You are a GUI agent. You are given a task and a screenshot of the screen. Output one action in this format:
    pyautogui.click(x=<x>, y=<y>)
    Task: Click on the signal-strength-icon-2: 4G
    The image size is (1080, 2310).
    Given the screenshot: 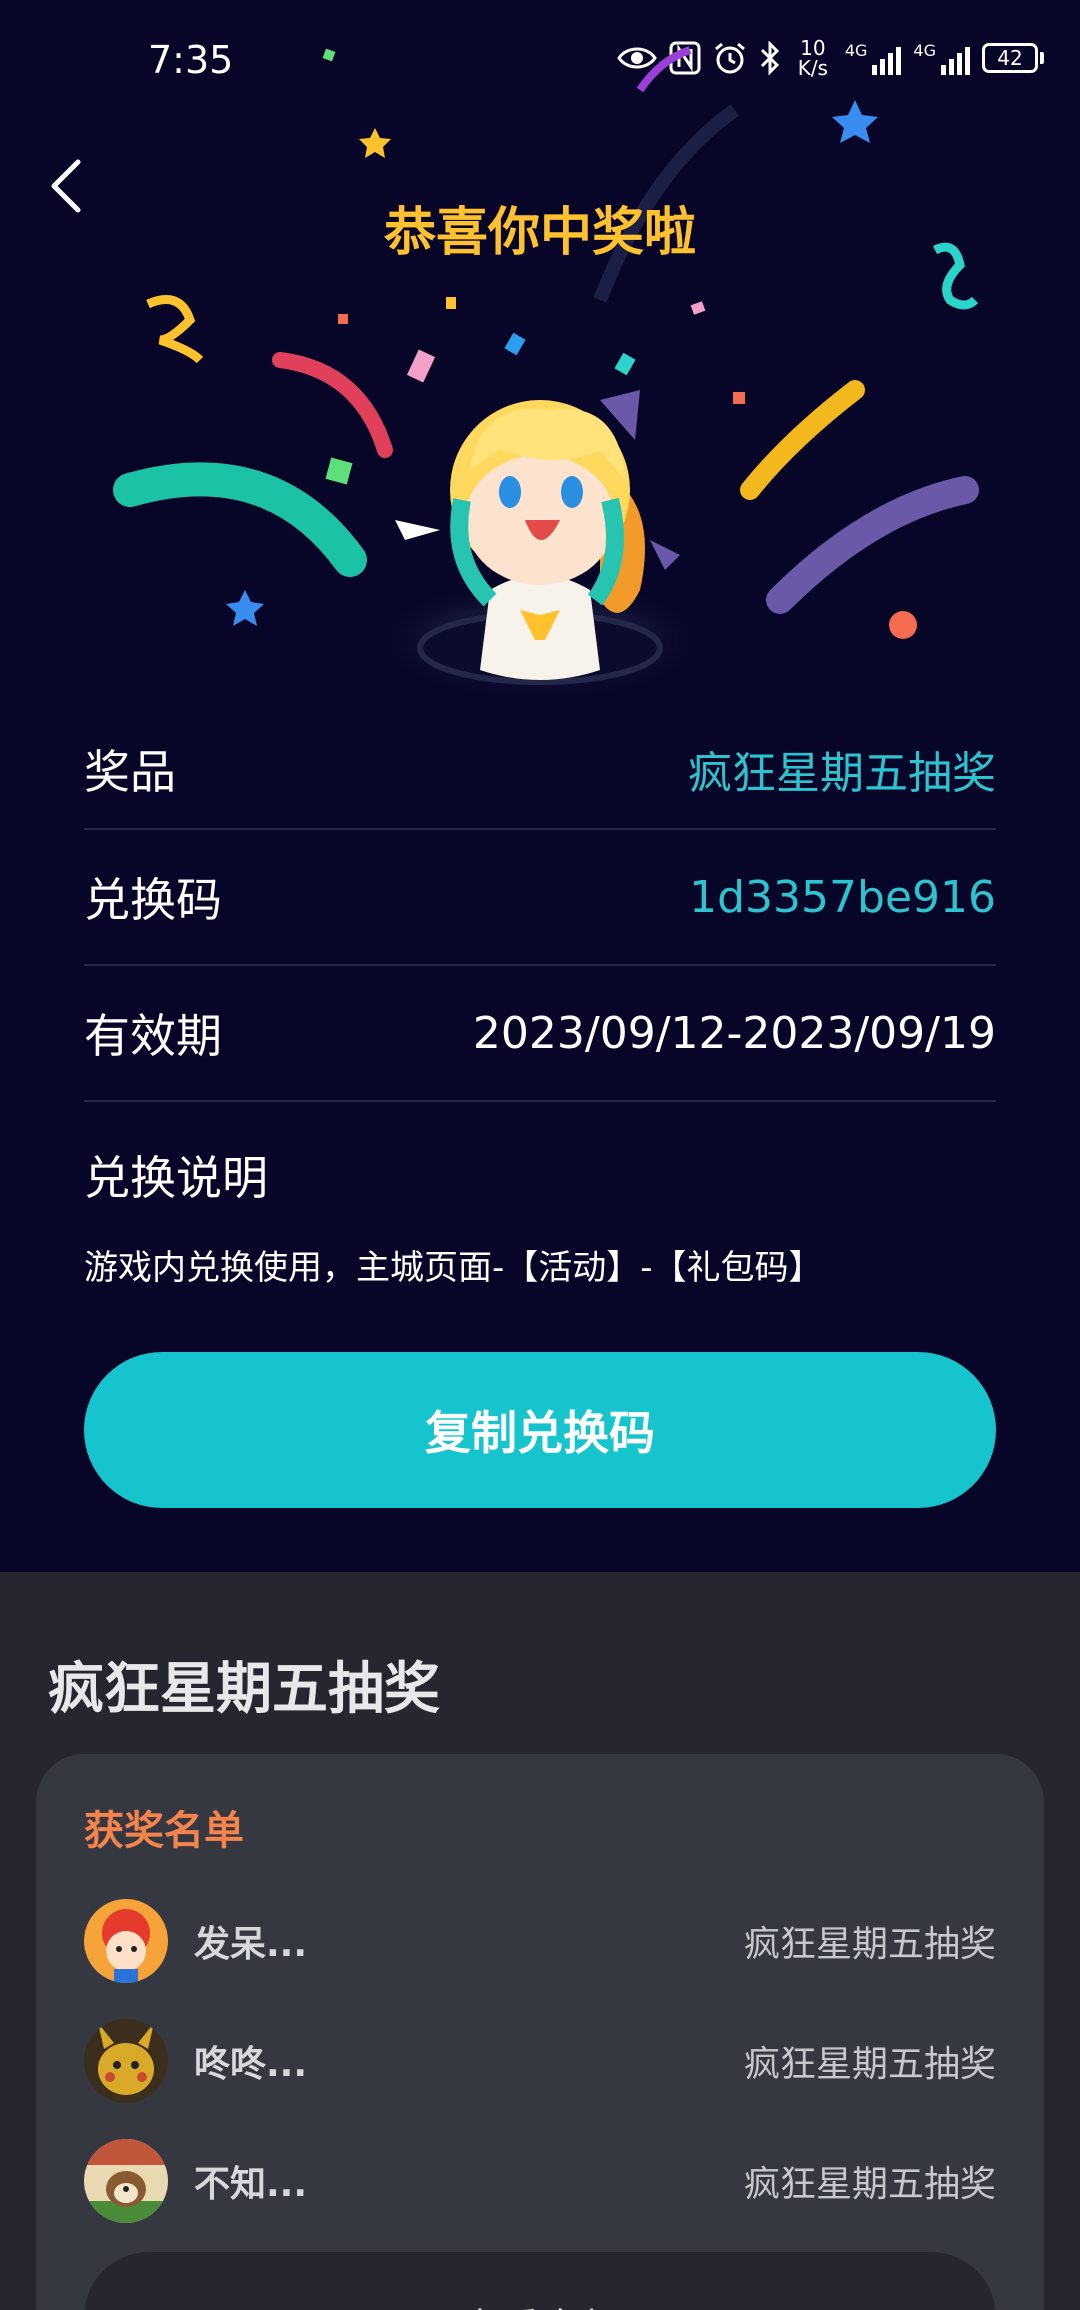 What is the action you would take?
    pyautogui.click(x=941, y=58)
    